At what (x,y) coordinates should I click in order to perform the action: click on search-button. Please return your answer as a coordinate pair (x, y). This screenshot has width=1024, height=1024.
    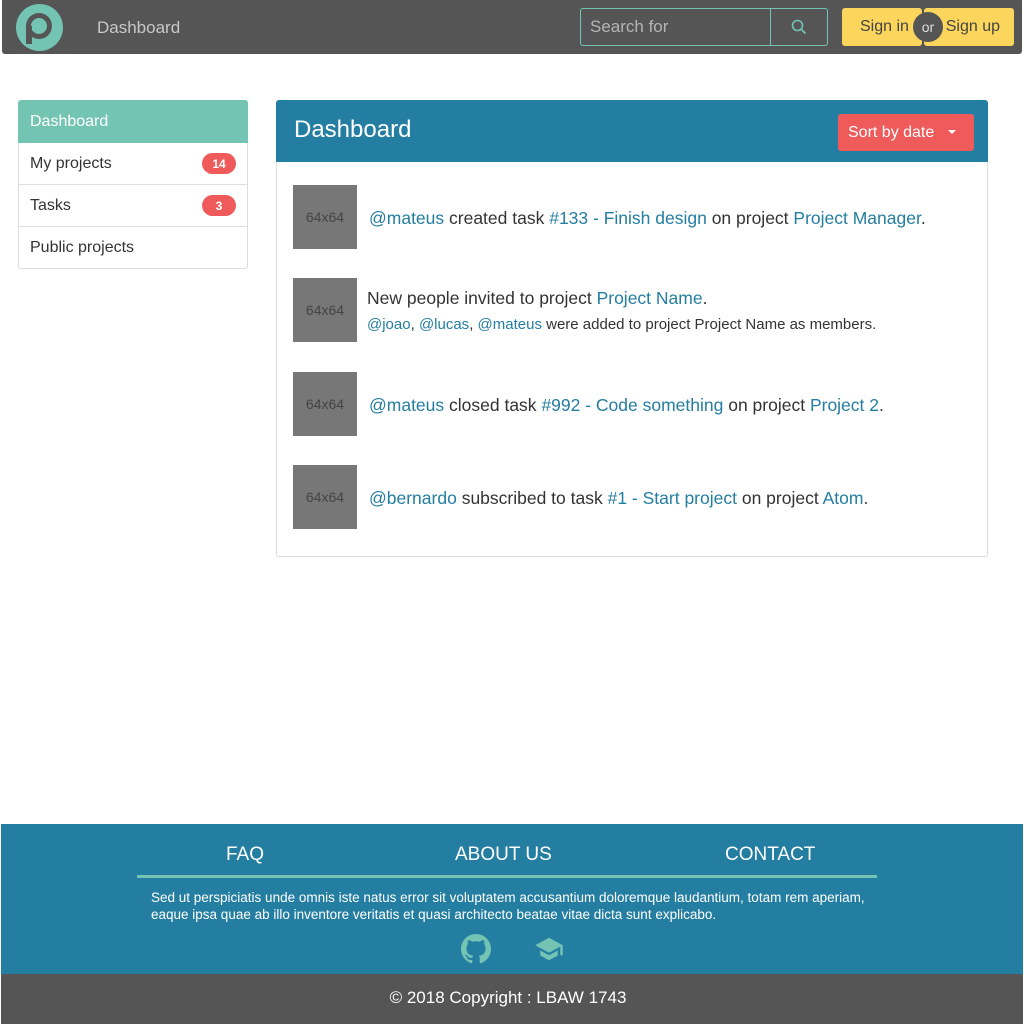
    Looking at the image, I should click on (799, 27).